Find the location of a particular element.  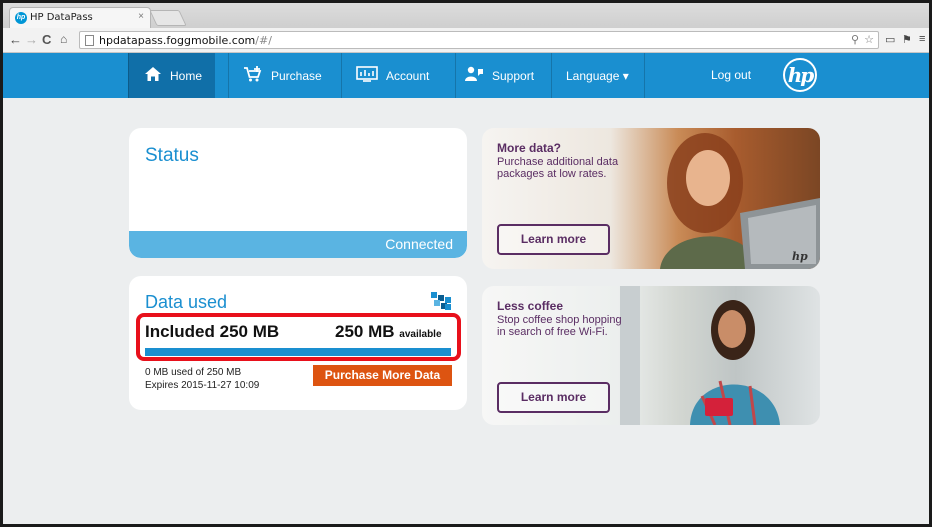

address-bar: hpdatapass.foggmobile.com/#/ ⚲ ☆ is located at coordinates (479, 40).